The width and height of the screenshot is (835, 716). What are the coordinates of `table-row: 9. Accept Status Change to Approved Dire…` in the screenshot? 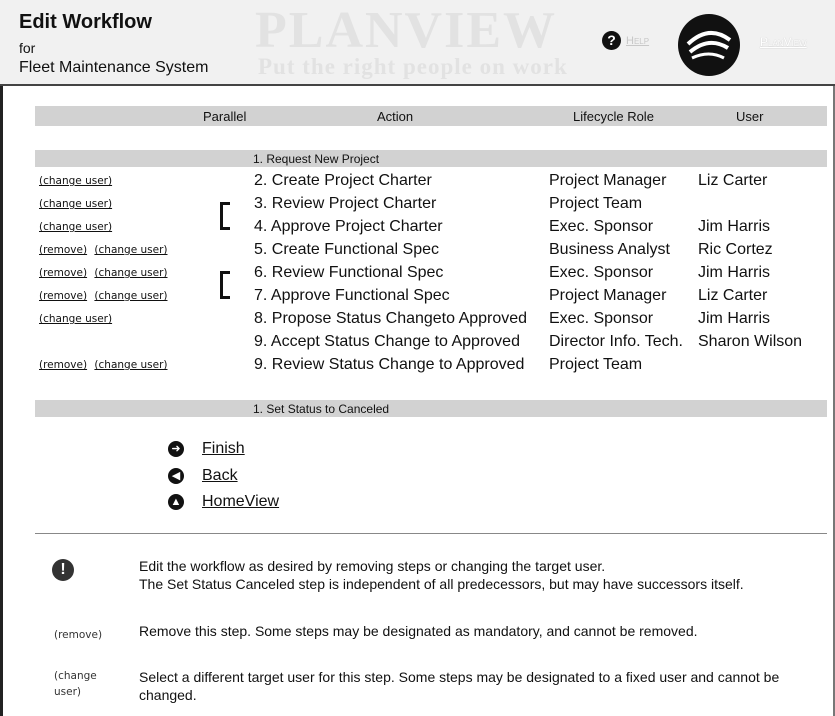 It's located at (417, 342).